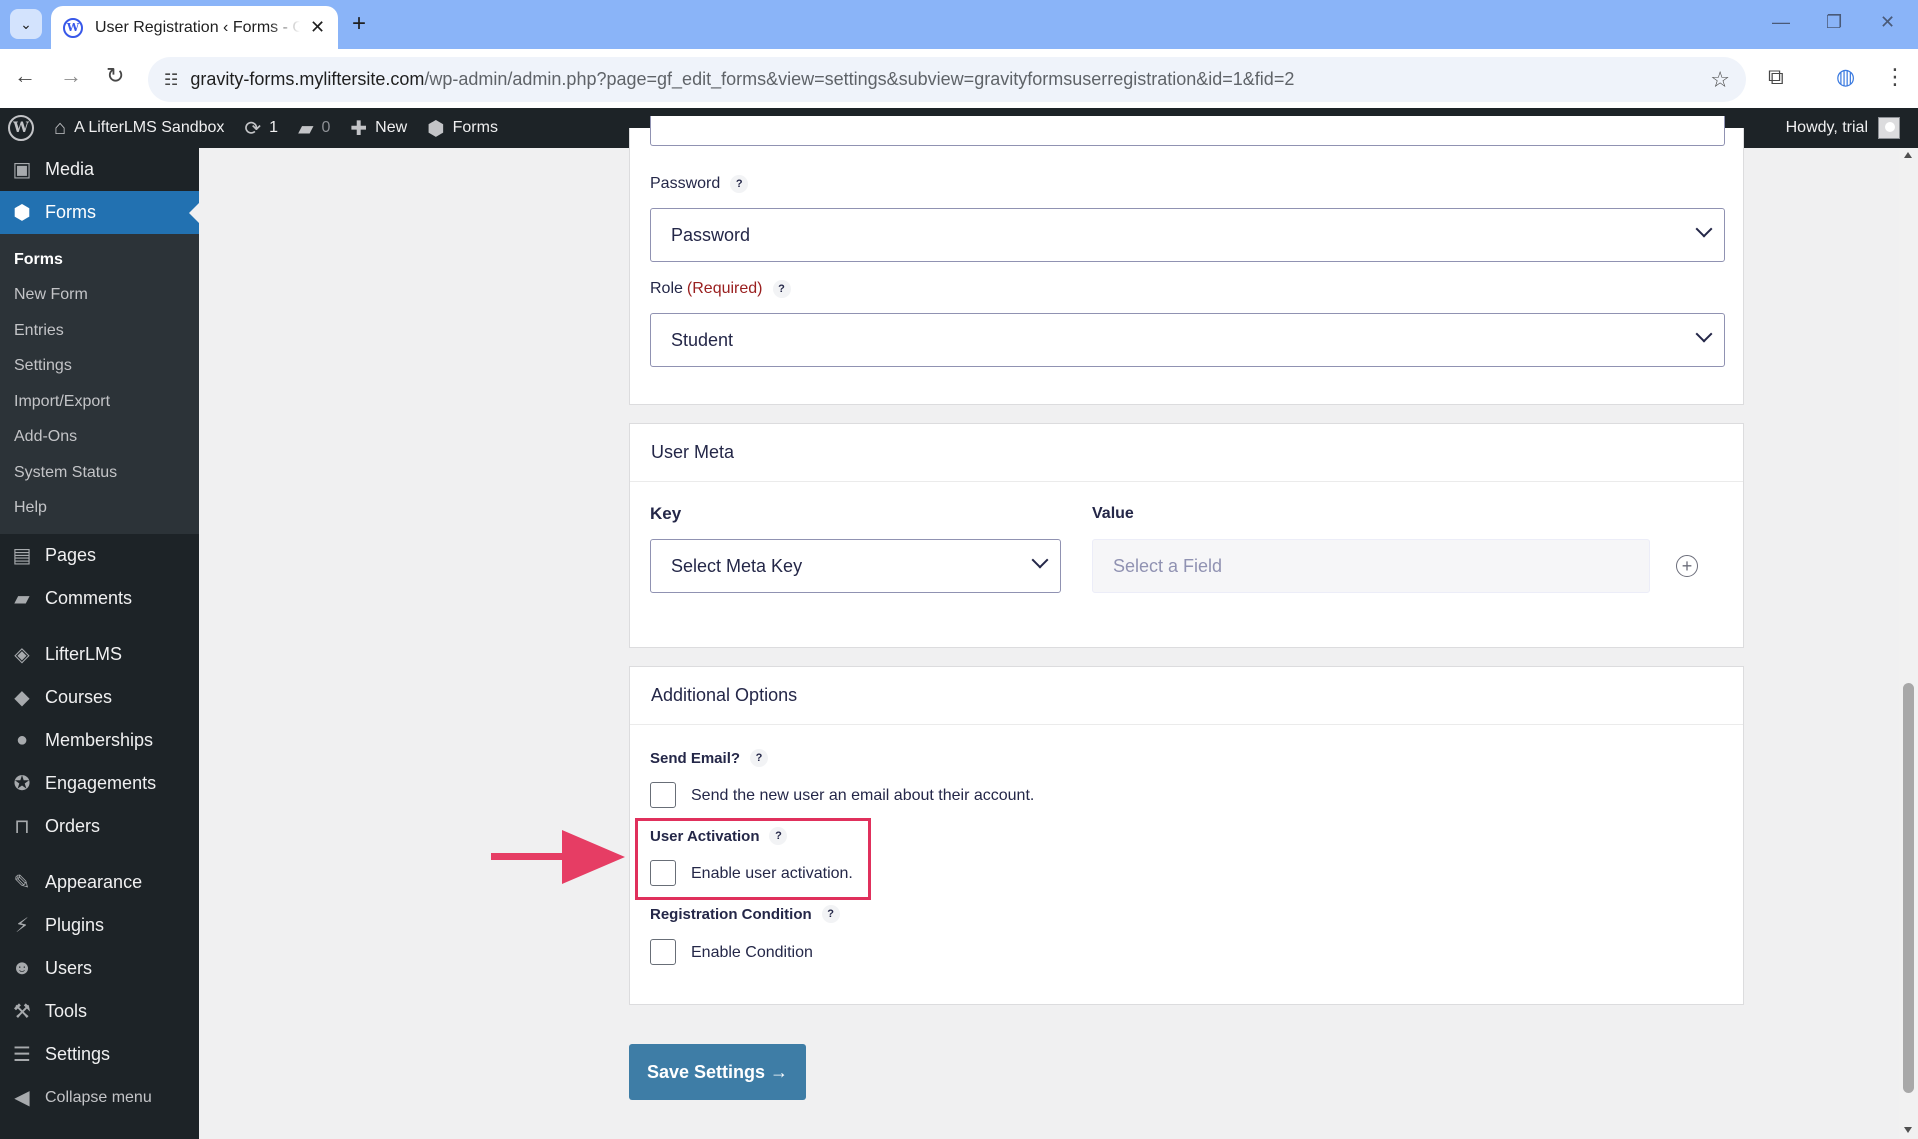 The width and height of the screenshot is (1918, 1139). Describe the element at coordinates (1889, 128) in the screenshot. I see `avatar` at that location.